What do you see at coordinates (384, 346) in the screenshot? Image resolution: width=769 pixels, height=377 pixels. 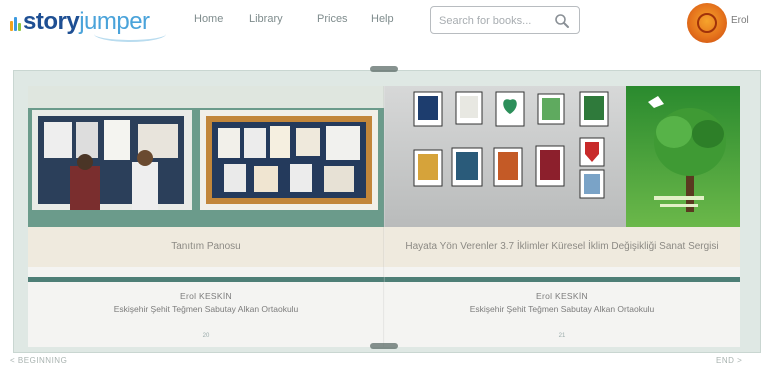 I see `book-spine-bottom-handle` at bounding box center [384, 346].